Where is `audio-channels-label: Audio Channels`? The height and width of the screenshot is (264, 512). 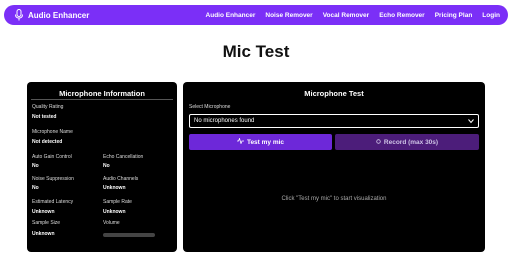
audio-channels-label: Audio Channels is located at coordinates (121, 179).